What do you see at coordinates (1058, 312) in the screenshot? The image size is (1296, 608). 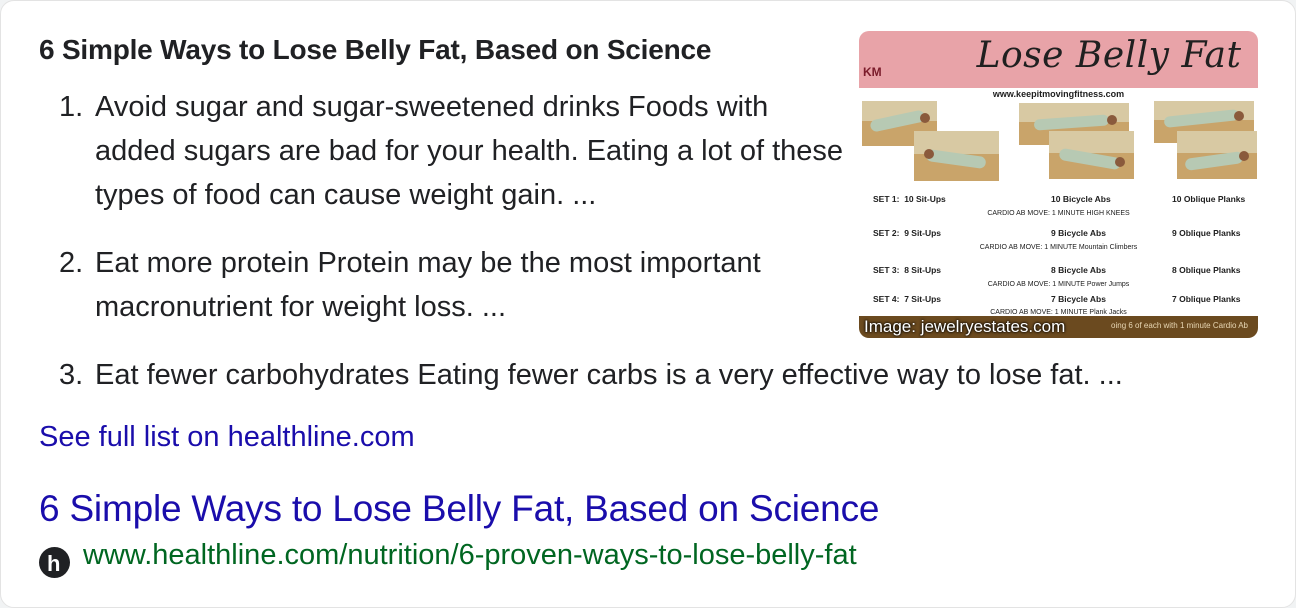 I see `cardio-text: CARDIO AB MOVE: 1 MINUTE Plank Jacks` at bounding box center [1058, 312].